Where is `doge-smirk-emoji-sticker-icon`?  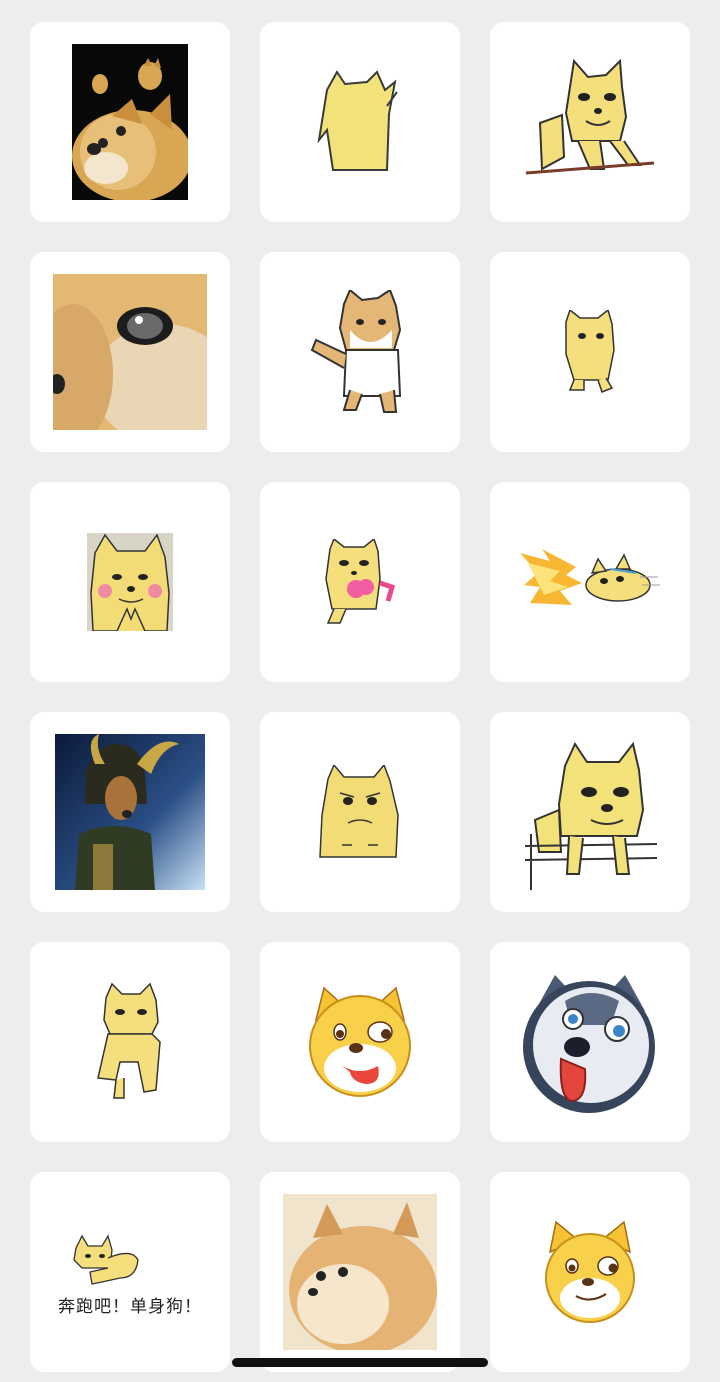 doge-smirk-emoji-sticker-icon is located at coordinates (590, 1271).